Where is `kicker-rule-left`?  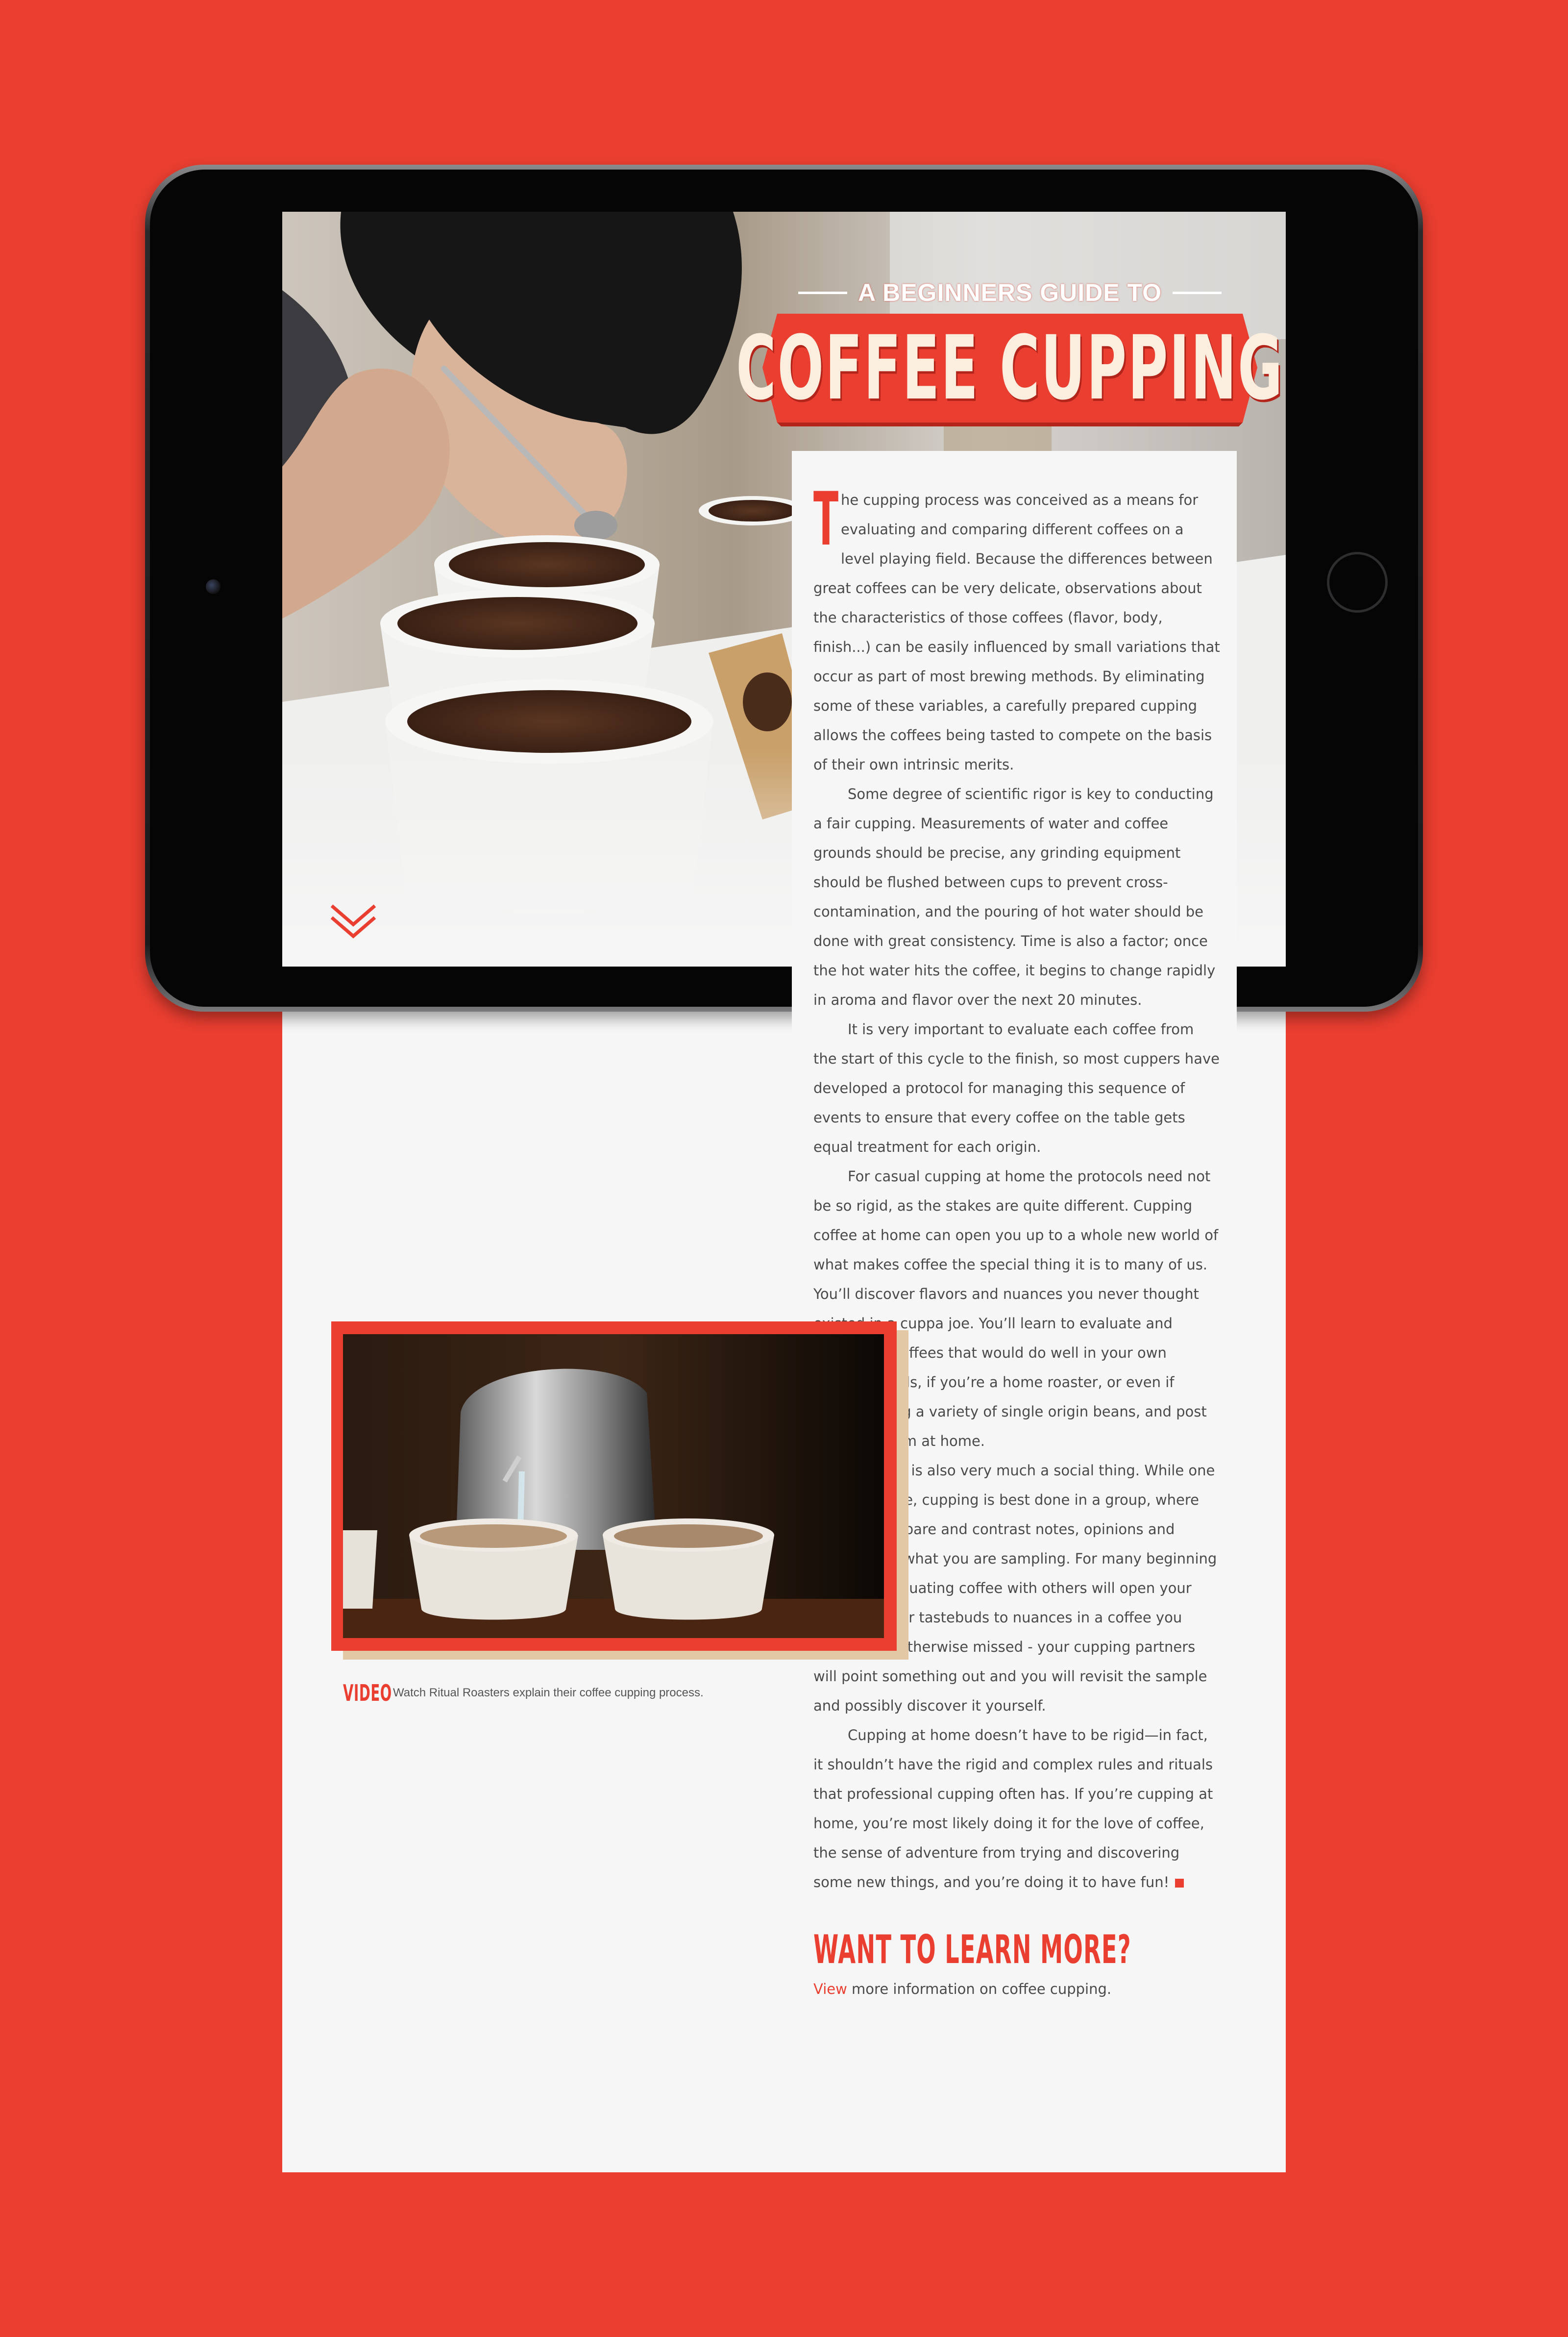
kicker-rule-left is located at coordinates (822, 292).